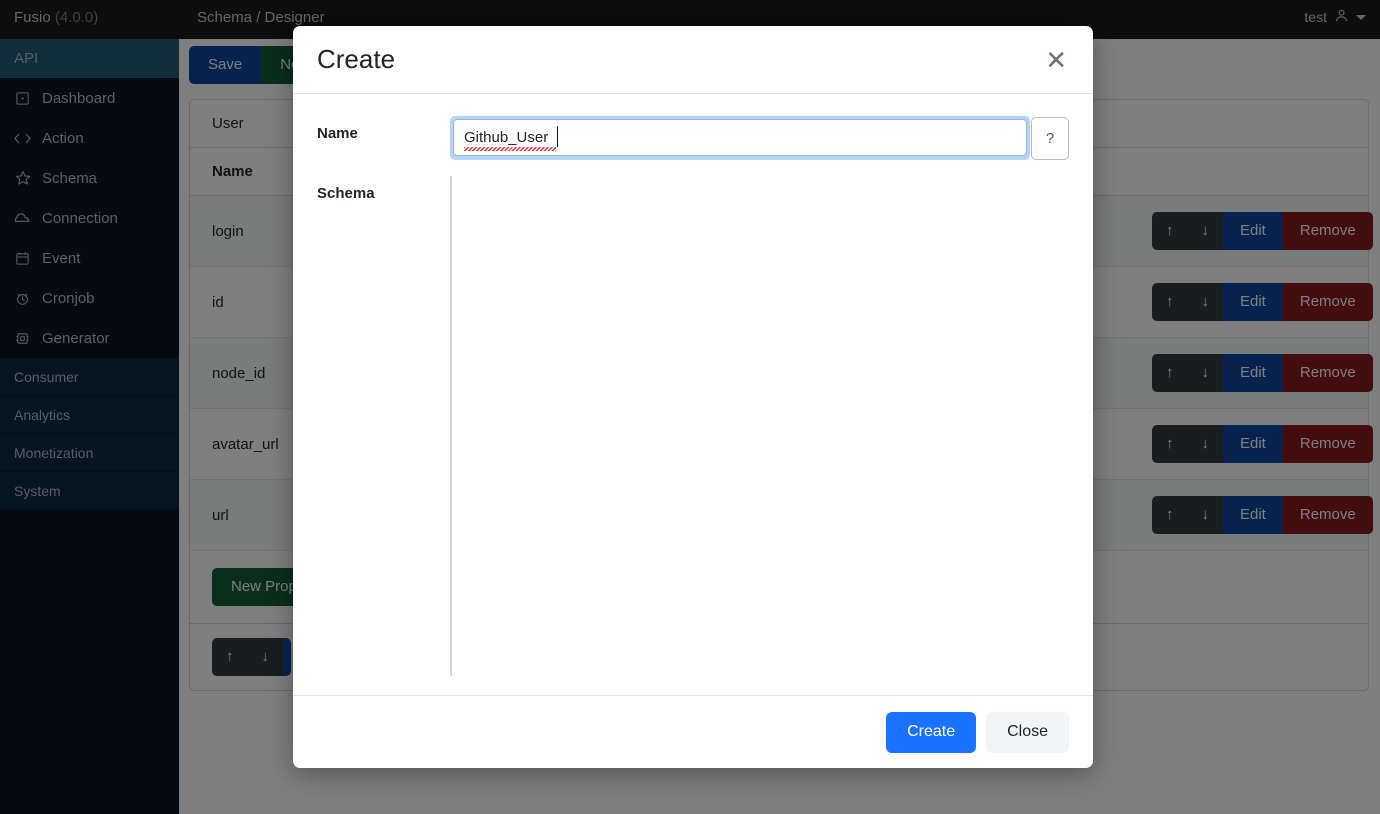  I want to click on line-number: 8, so click(451, 328).